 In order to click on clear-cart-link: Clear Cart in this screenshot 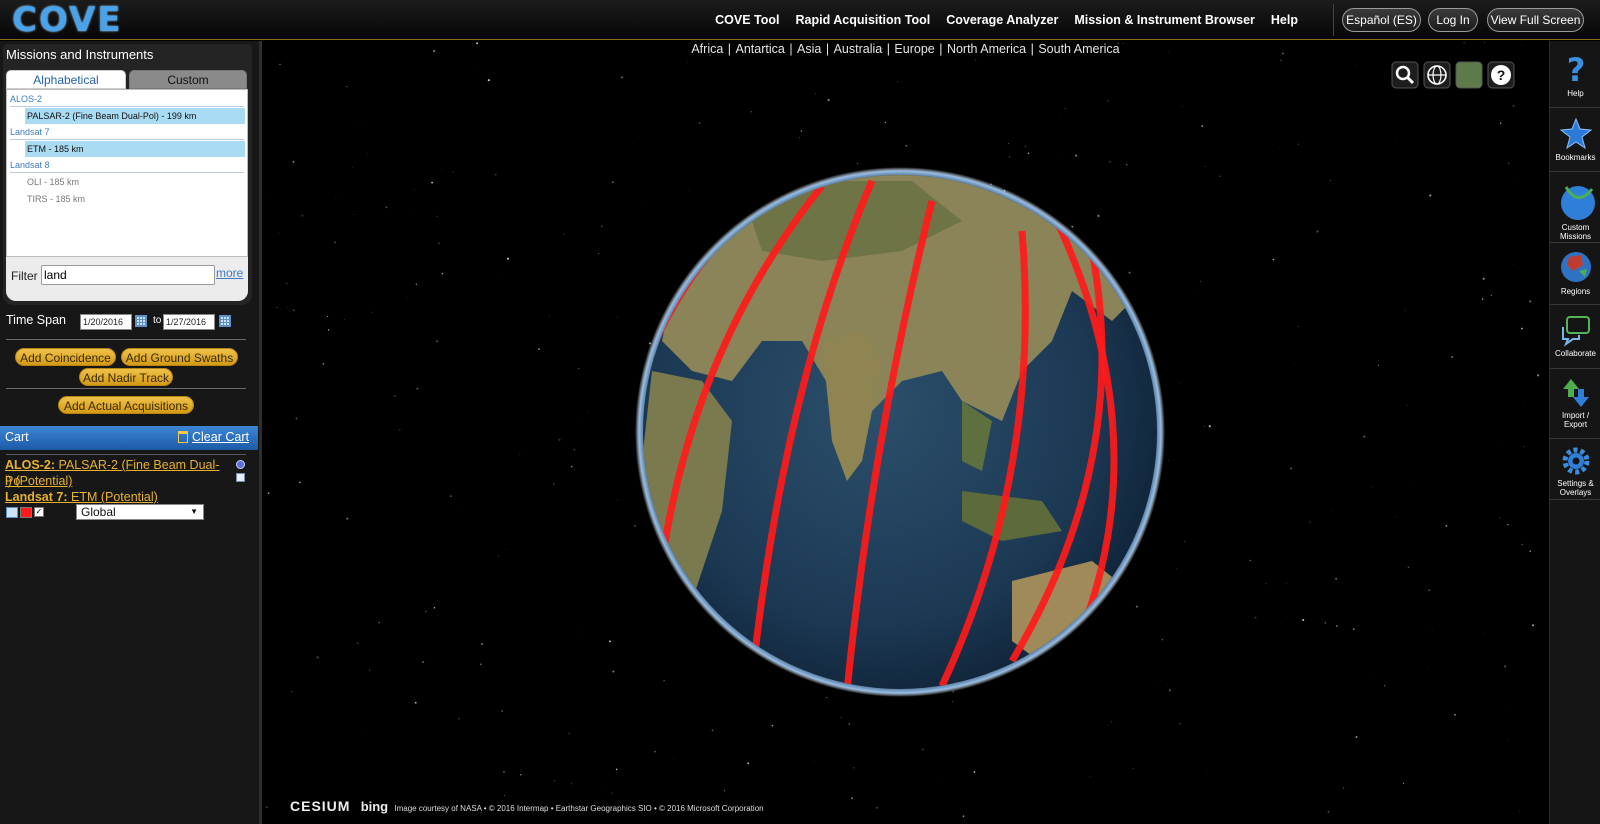, I will do `click(220, 437)`.